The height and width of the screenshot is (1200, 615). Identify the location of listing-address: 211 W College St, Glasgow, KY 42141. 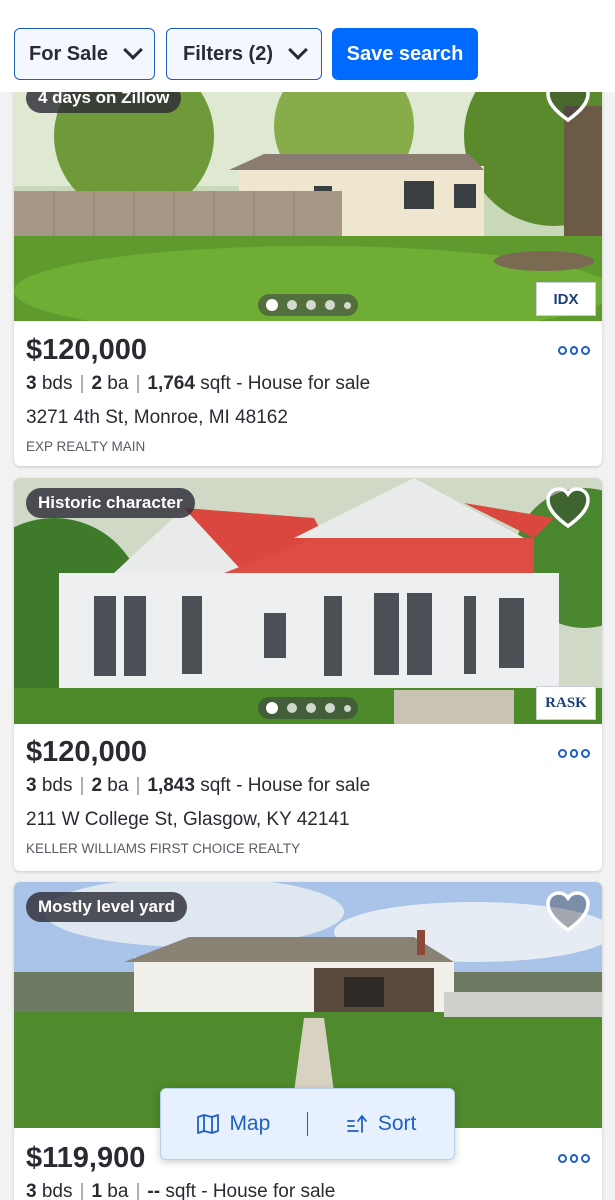
(314, 820).